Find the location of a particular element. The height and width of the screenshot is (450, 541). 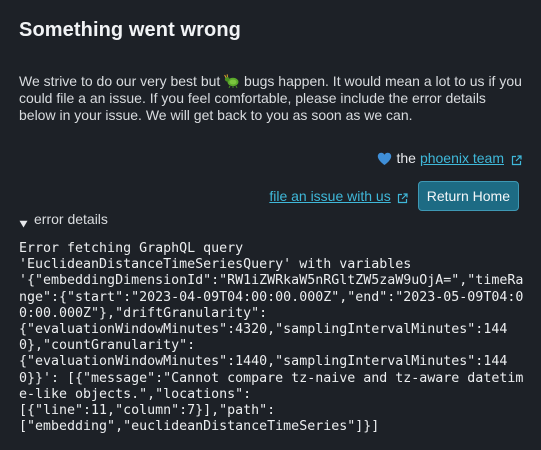

file-issue-link: file an issue with us is located at coordinates (329, 196).